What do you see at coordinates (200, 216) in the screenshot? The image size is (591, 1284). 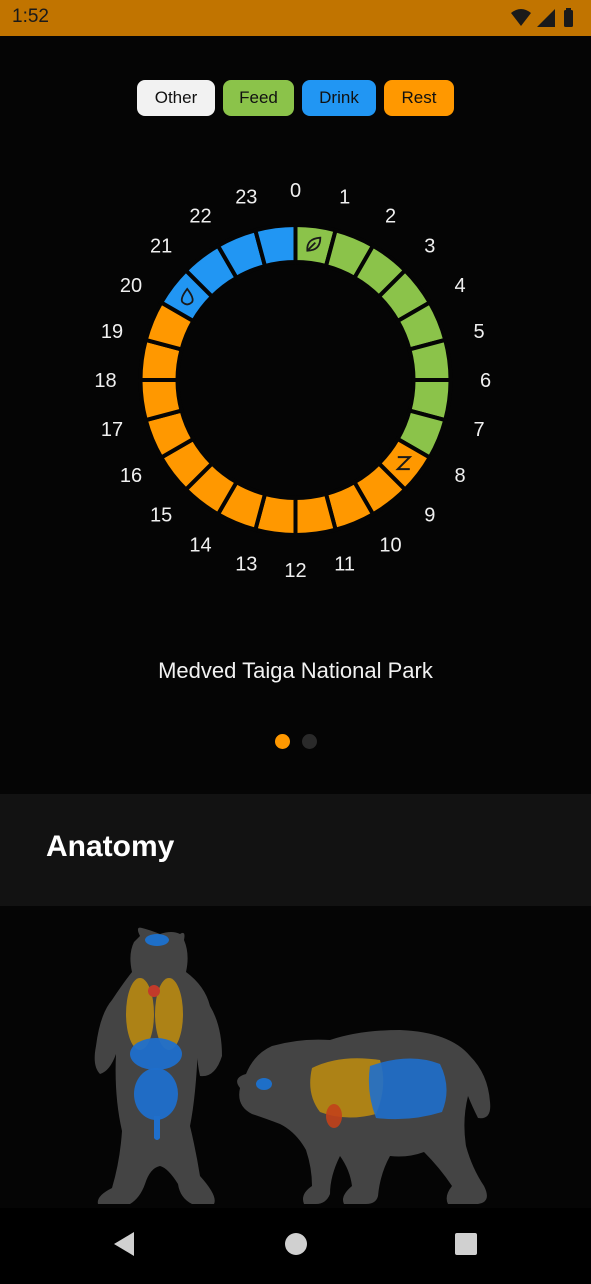 I see `hour-label-22: 22` at bounding box center [200, 216].